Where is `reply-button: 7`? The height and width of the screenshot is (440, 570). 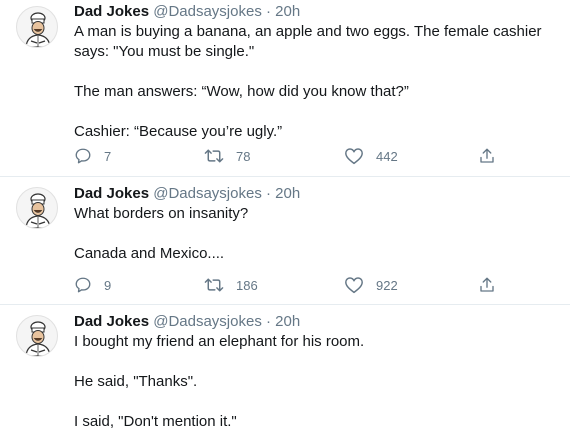 reply-button: 7 is located at coordinates (92, 156).